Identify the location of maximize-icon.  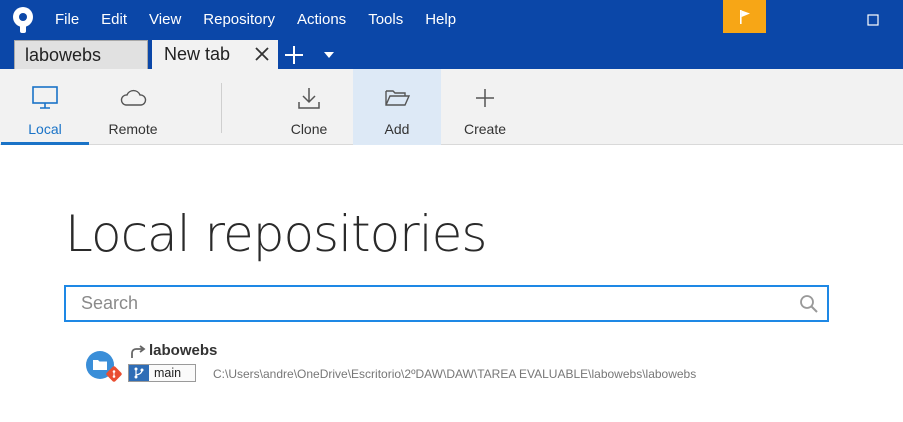
(873, 20).